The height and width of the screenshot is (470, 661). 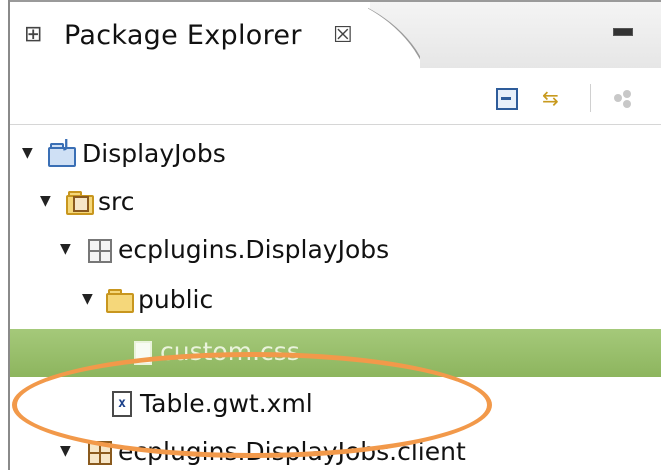 I want to click on toolbar-separator, so click(x=590, y=98).